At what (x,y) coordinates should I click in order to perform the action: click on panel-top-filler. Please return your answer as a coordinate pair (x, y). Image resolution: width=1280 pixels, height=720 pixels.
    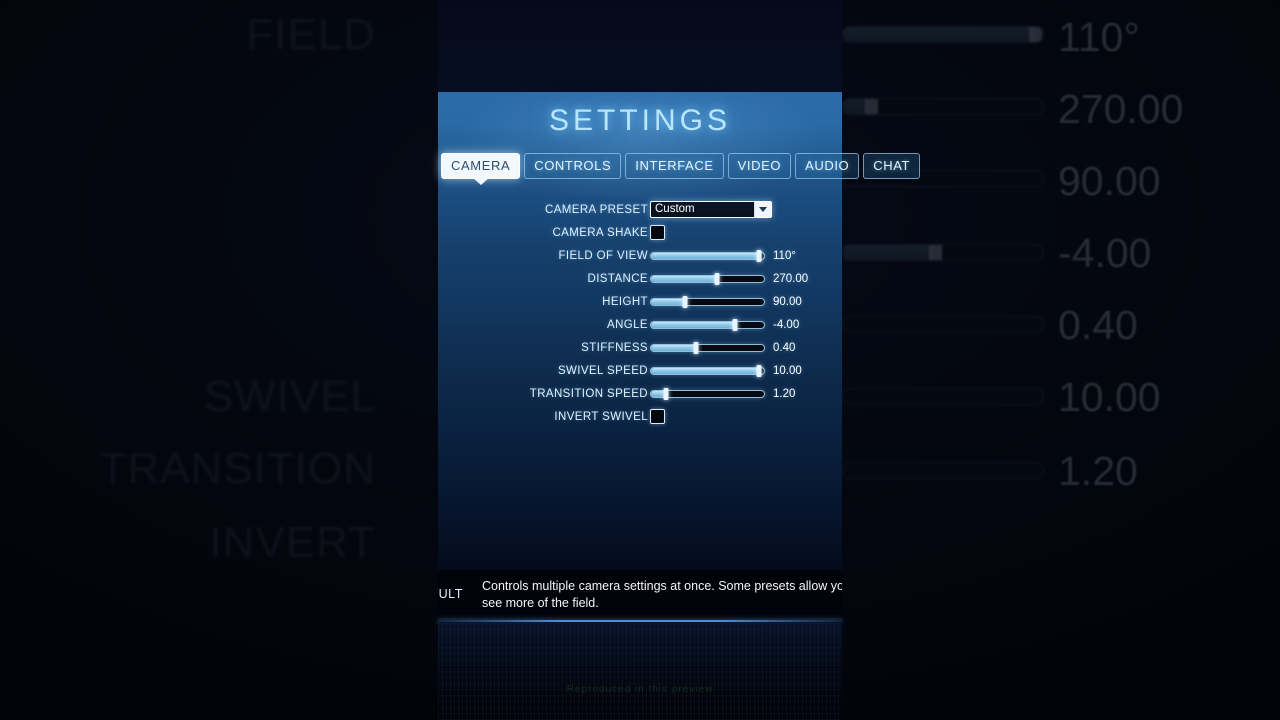
    Looking at the image, I should click on (640, 46).